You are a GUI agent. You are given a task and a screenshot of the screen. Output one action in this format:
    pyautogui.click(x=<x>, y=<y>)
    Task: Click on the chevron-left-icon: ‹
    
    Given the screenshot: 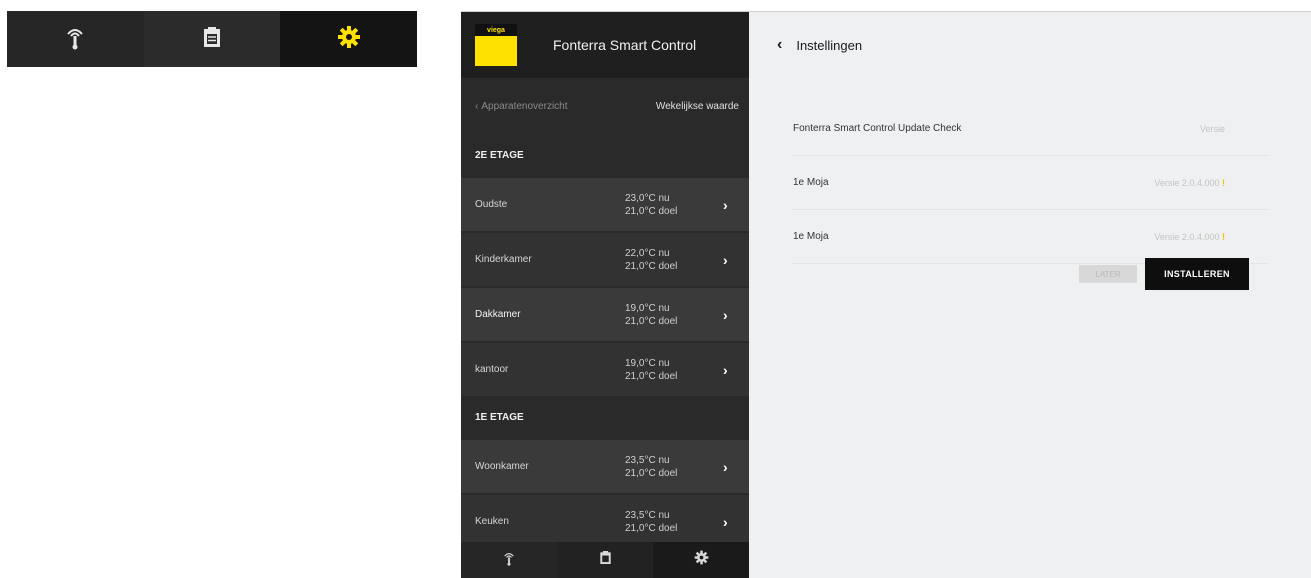 What is the action you would take?
    pyautogui.click(x=477, y=106)
    